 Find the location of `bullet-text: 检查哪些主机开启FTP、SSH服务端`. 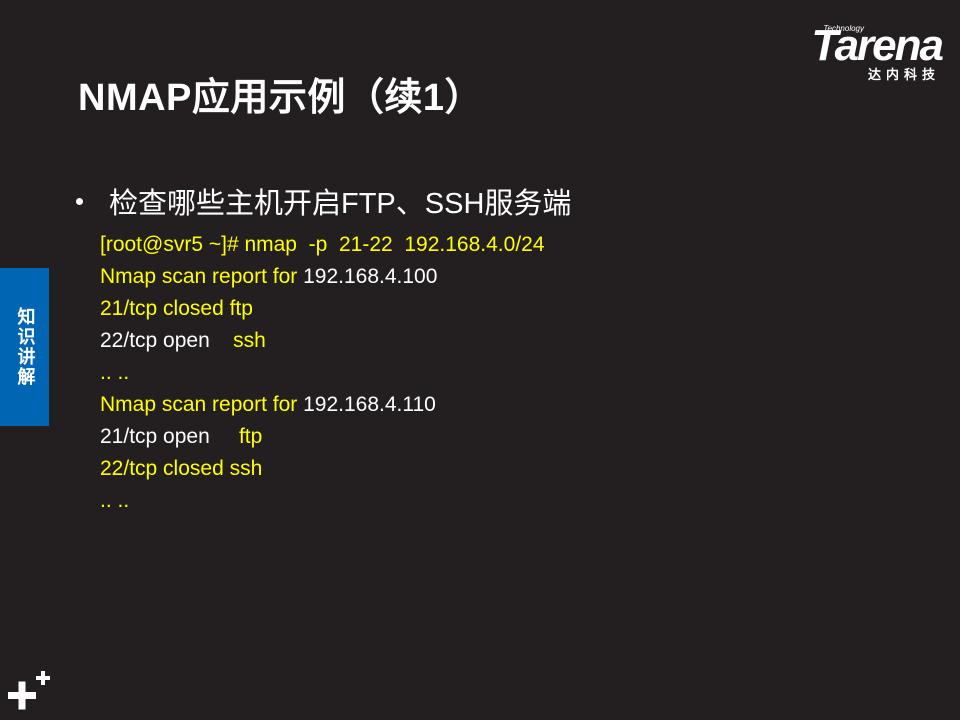

bullet-text: 检查哪些主机开启FTP、SSH服务端 is located at coordinates (340, 204).